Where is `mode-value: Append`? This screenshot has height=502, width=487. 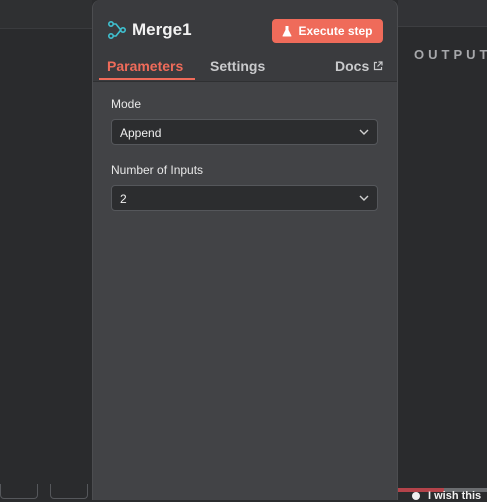 mode-value: Append is located at coordinates (141, 133).